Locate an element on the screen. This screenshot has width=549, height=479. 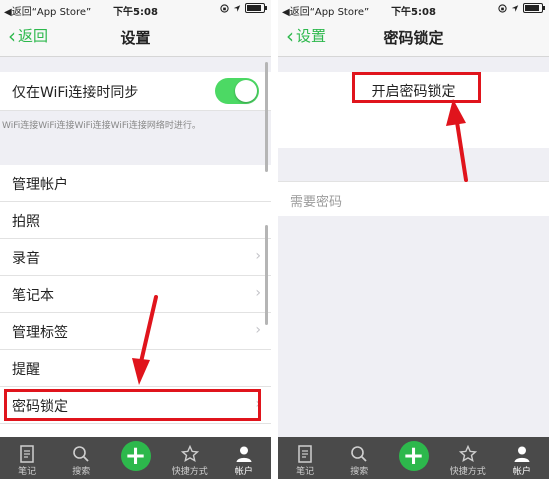
settings-item-partial is located at coordinates (135, 431).